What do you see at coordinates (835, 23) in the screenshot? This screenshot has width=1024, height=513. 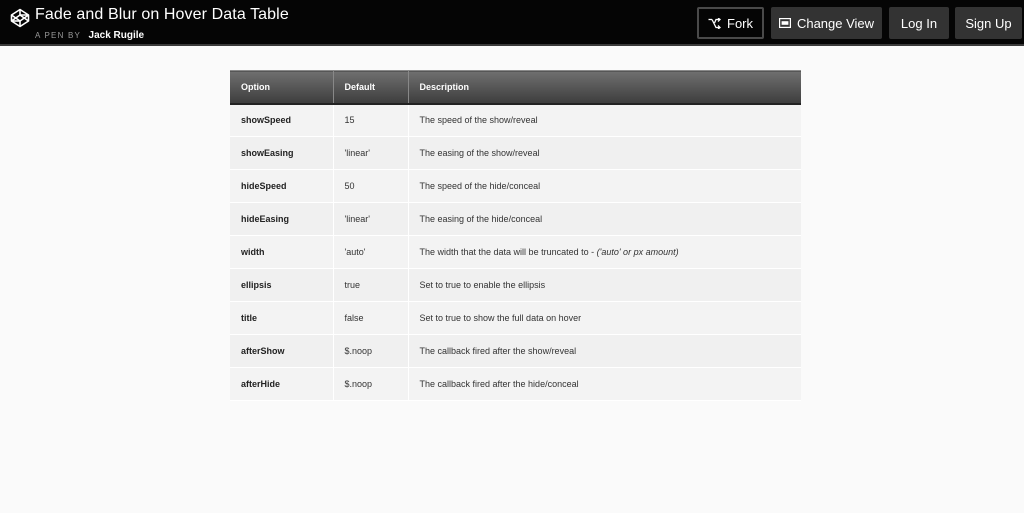 I see `change-view-label: Change View` at bounding box center [835, 23].